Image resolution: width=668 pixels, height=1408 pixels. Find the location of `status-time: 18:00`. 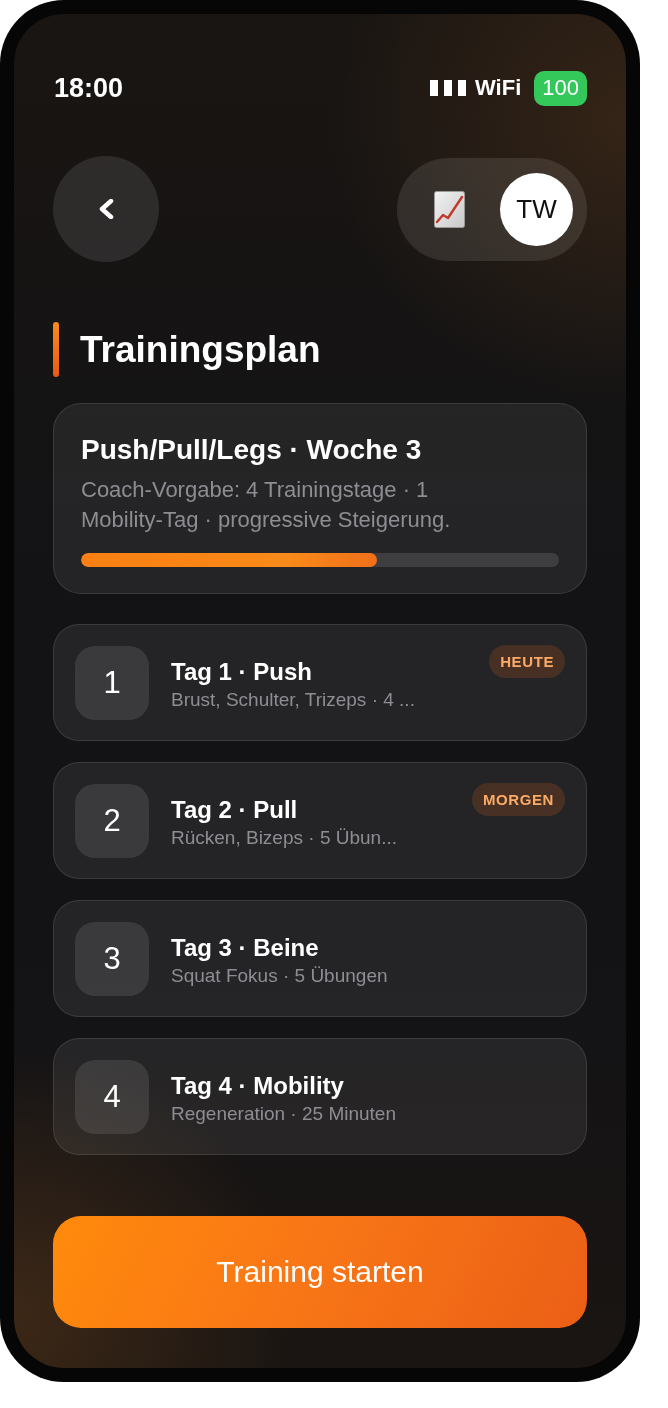

status-time: 18:00 is located at coordinates (88, 88).